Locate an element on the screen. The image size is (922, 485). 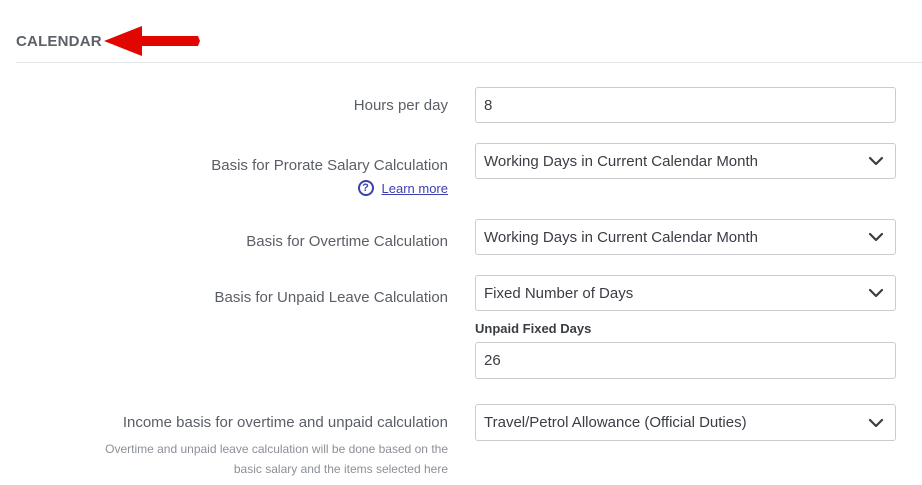
learn-more-link: Learn more is located at coordinates (415, 188).